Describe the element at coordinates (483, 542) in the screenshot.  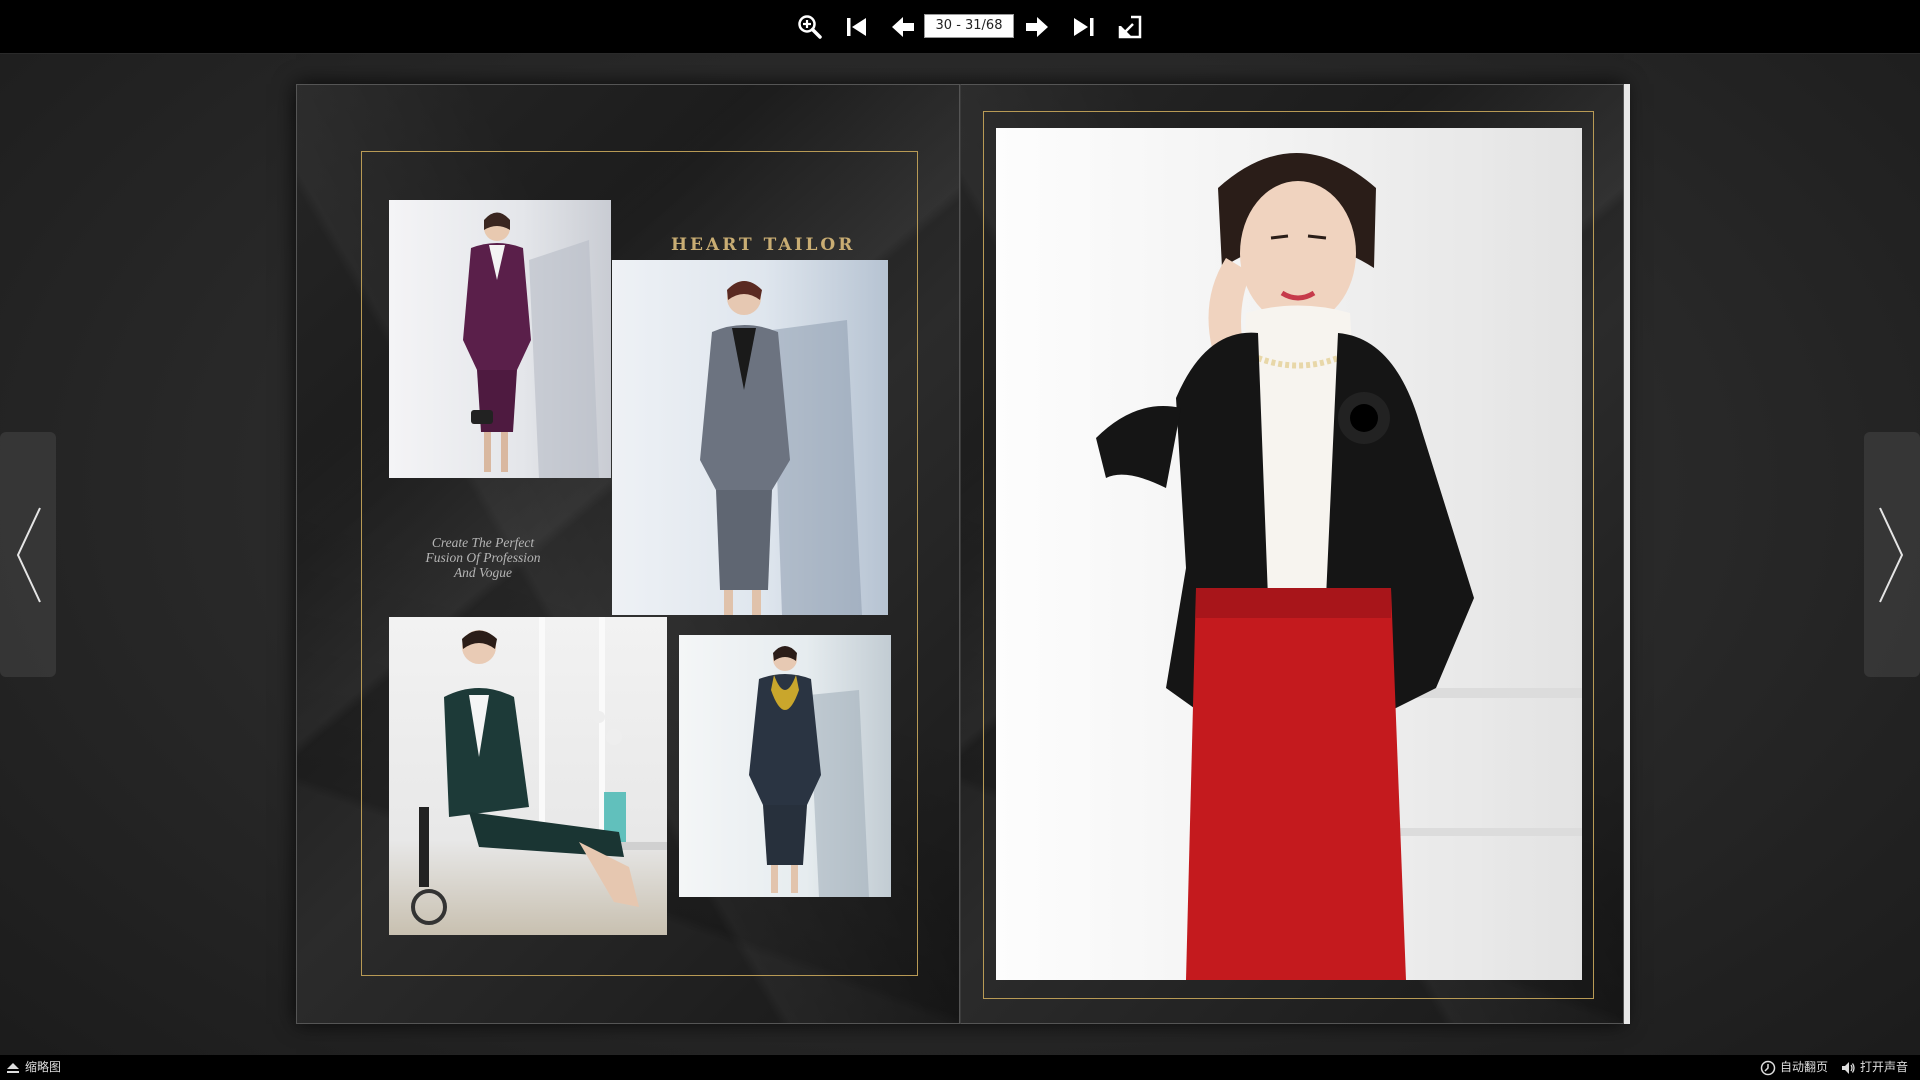
I see `tagline-line-1: Create The Perfect` at that location.